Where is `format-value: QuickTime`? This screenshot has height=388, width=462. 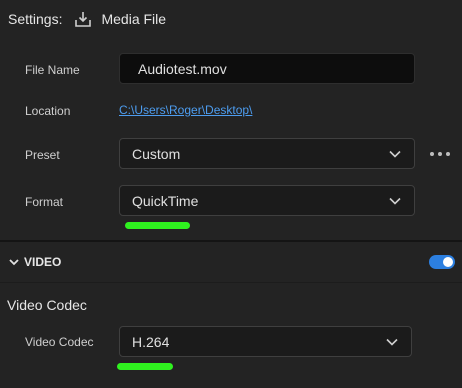
format-value: QuickTime is located at coordinates (165, 200).